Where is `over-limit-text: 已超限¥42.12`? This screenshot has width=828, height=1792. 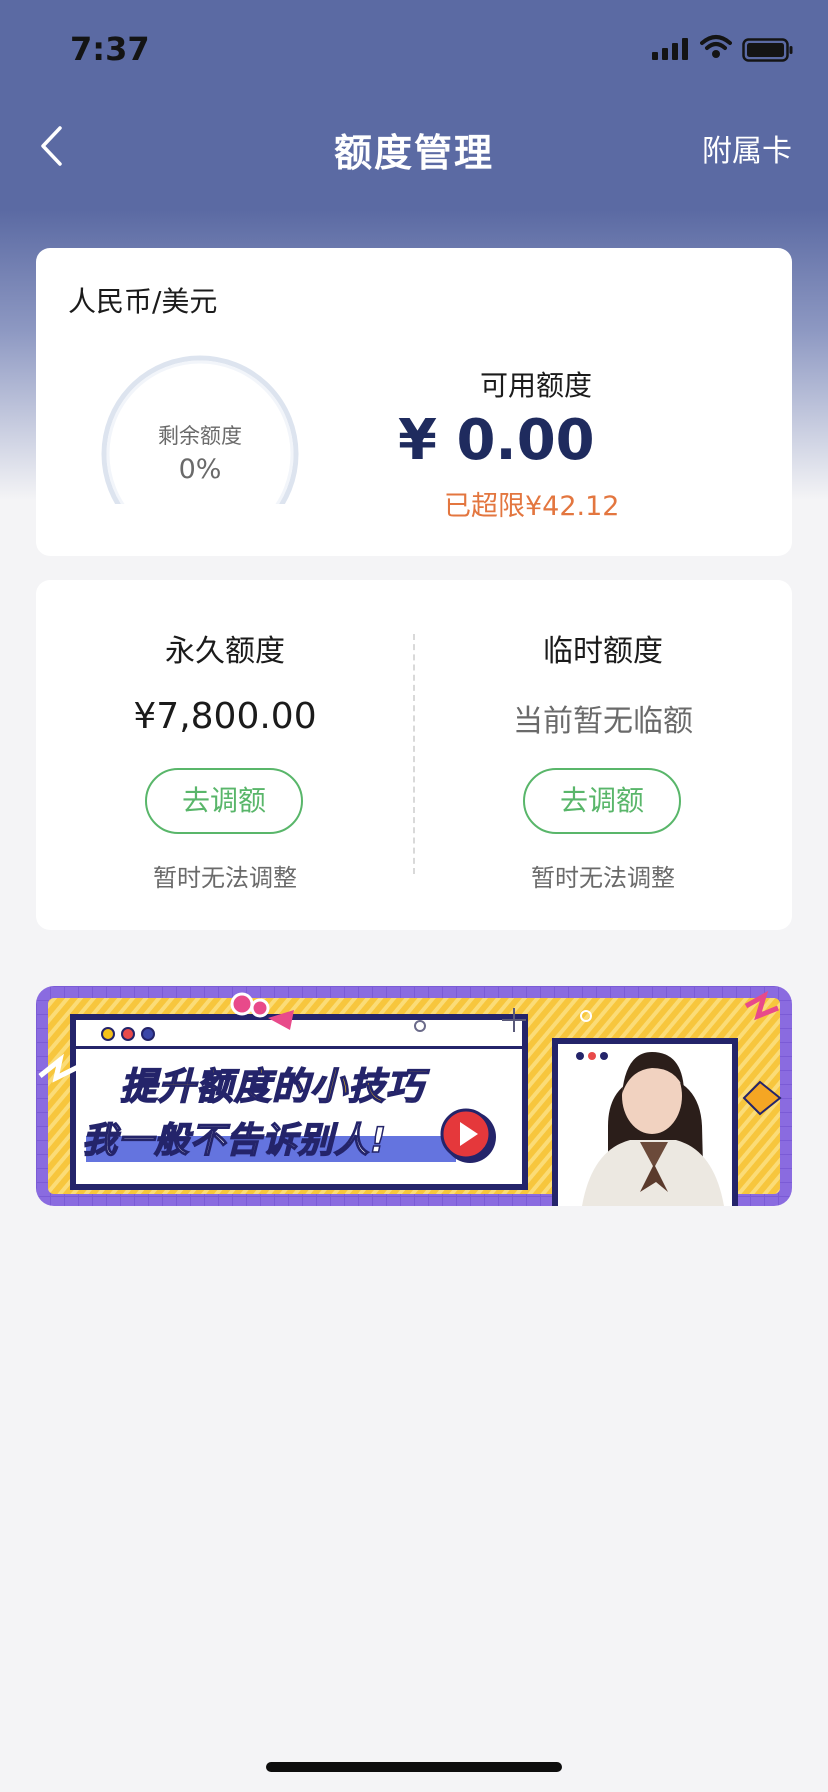
over-limit-text: 已超限¥42.12 is located at coordinates (532, 506).